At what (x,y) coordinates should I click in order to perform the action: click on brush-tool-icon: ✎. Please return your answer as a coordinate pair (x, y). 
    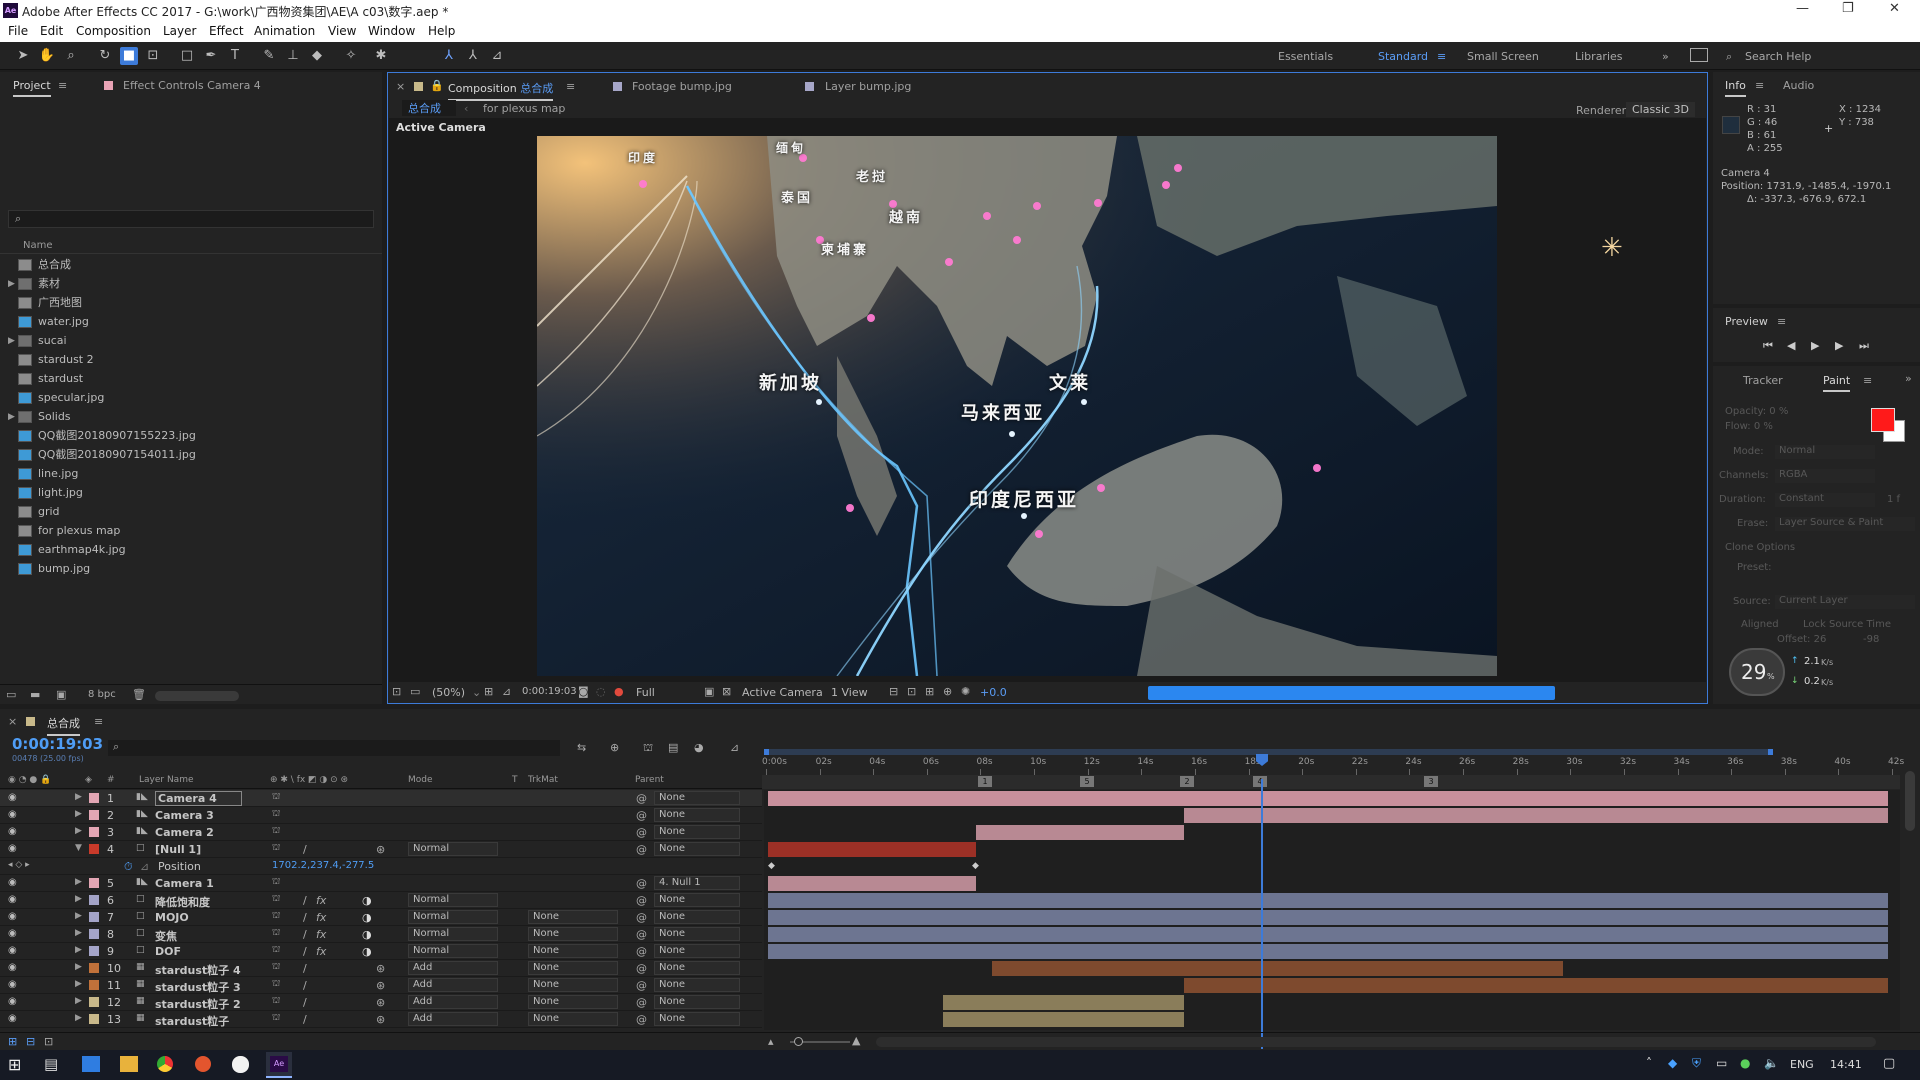
    Looking at the image, I should click on (269, 56).